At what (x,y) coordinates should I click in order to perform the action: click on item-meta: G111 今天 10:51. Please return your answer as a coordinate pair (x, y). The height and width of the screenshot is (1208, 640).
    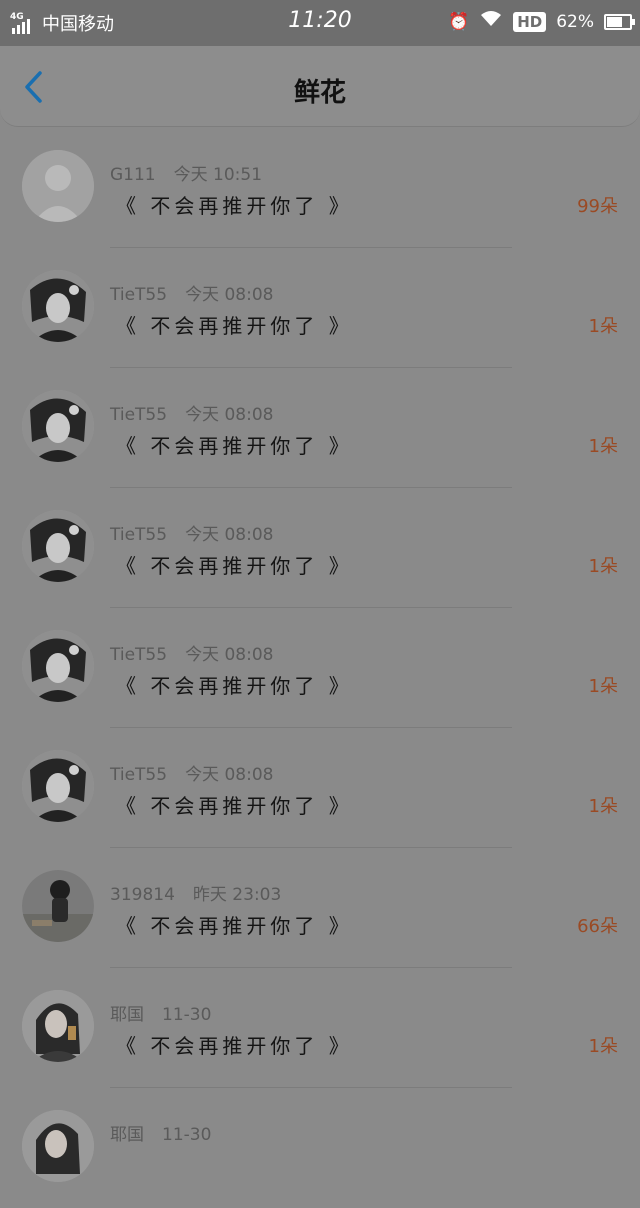
    Looking at the image, I should click on (186, 172).